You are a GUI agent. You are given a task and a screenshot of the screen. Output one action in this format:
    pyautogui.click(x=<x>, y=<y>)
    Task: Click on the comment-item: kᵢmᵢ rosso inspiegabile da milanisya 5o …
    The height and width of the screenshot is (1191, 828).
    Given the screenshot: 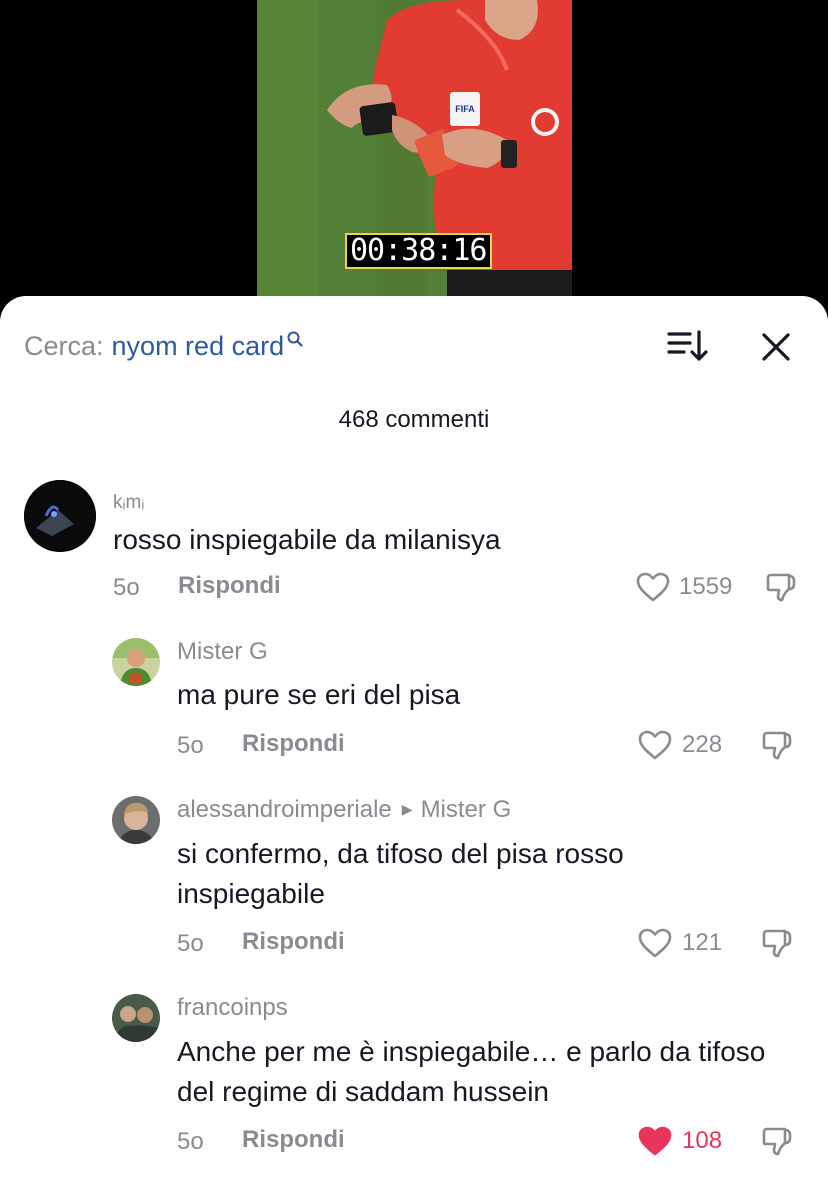 What is the action you would take?
    pyautogui.click(x=414, y=545)
    